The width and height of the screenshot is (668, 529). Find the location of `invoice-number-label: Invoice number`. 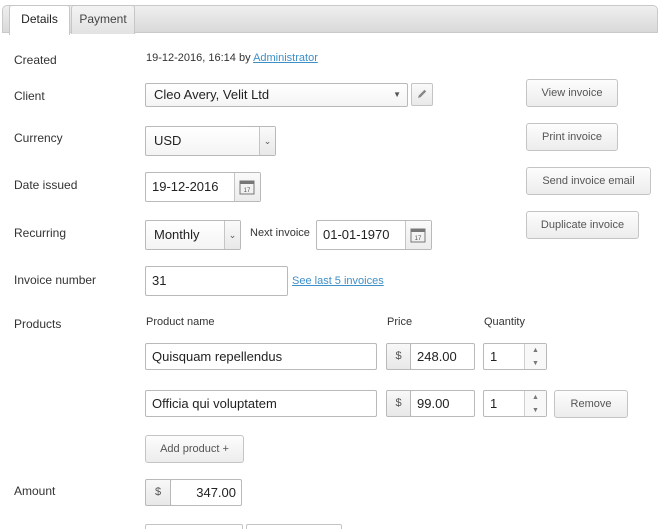

invoice-number-label: Invoice number is located at coordinates (55, 280).